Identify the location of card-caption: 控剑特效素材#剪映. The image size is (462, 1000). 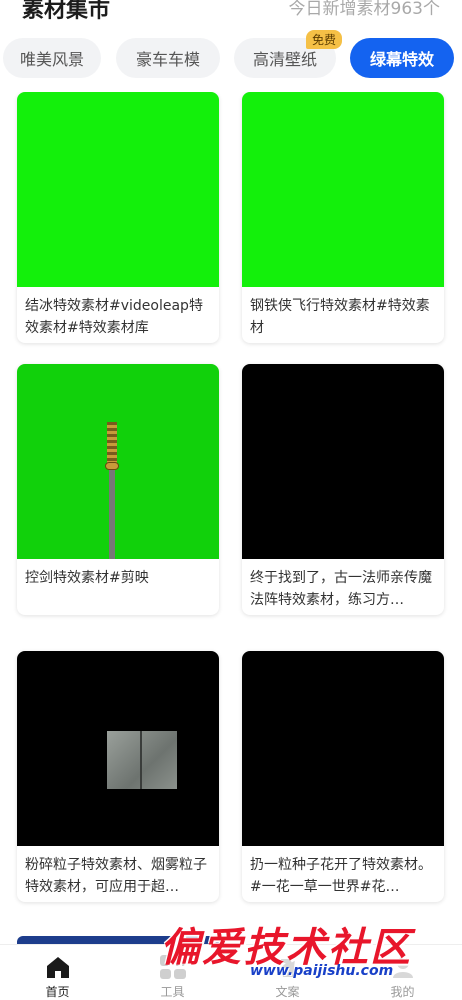
(87, 578).